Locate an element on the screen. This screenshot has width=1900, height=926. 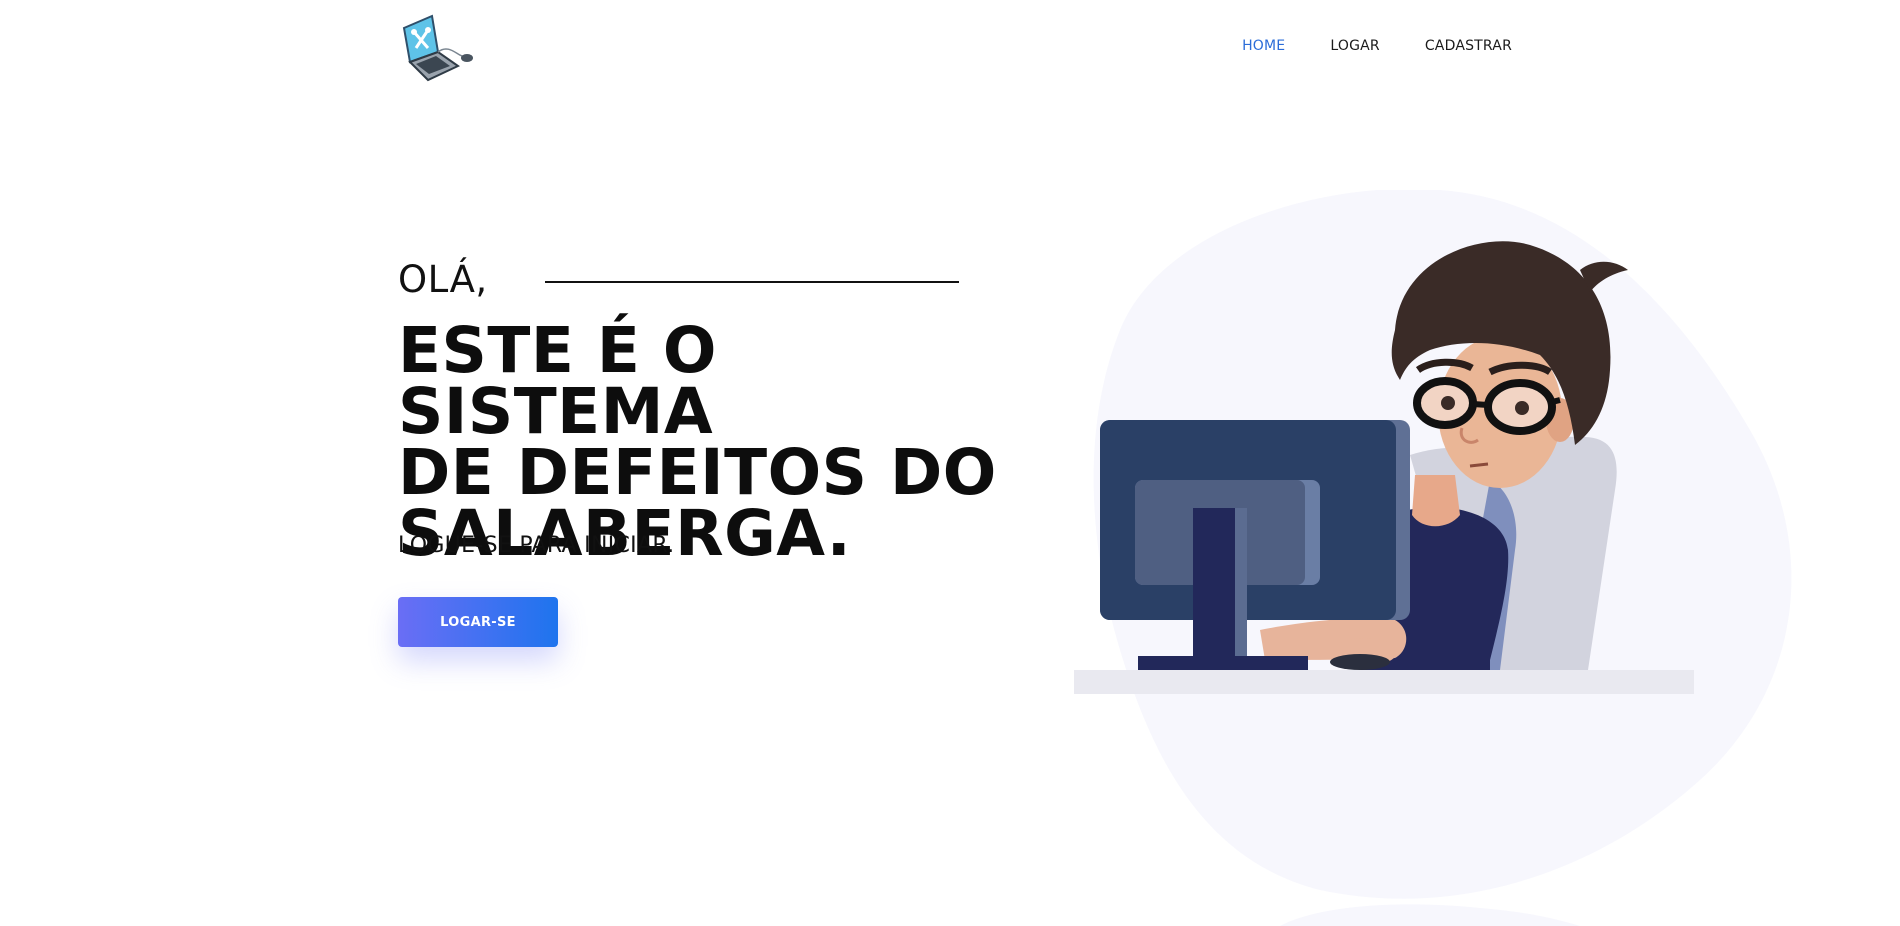
hero-subline: LOGUE-SE PARA INICIAR. is located at coordinates (536, 545).